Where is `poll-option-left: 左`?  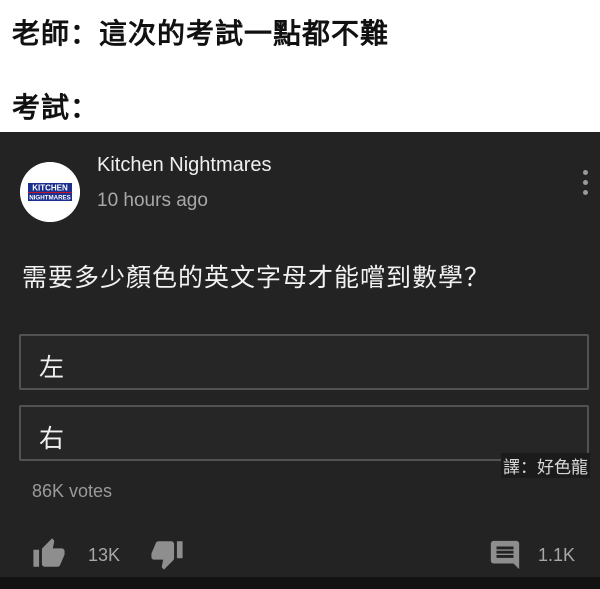
poll-option-left: 左 is located at coordinates (304, 362).